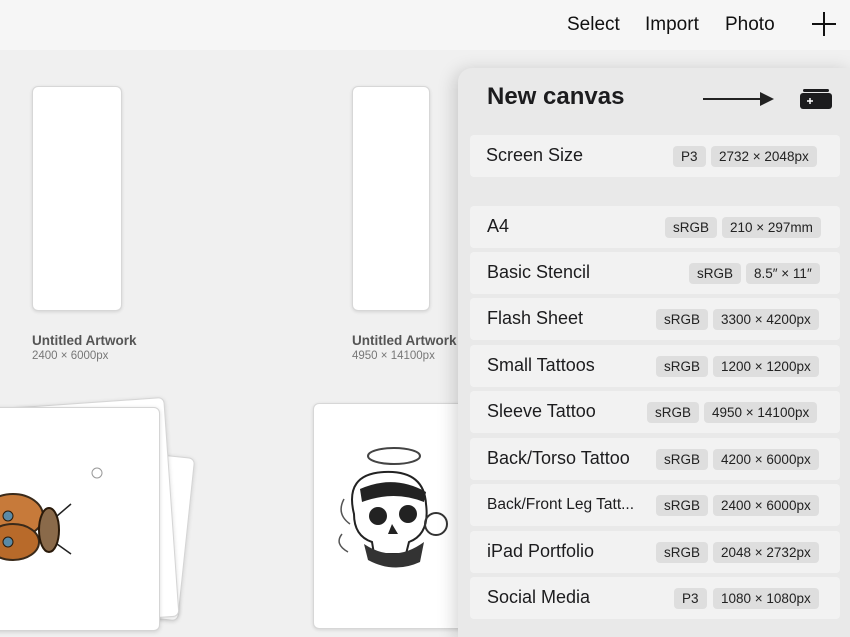 The width and height of the screenshot is (850, 637). I want to click on photo-button: Photo, so click(750, 25).